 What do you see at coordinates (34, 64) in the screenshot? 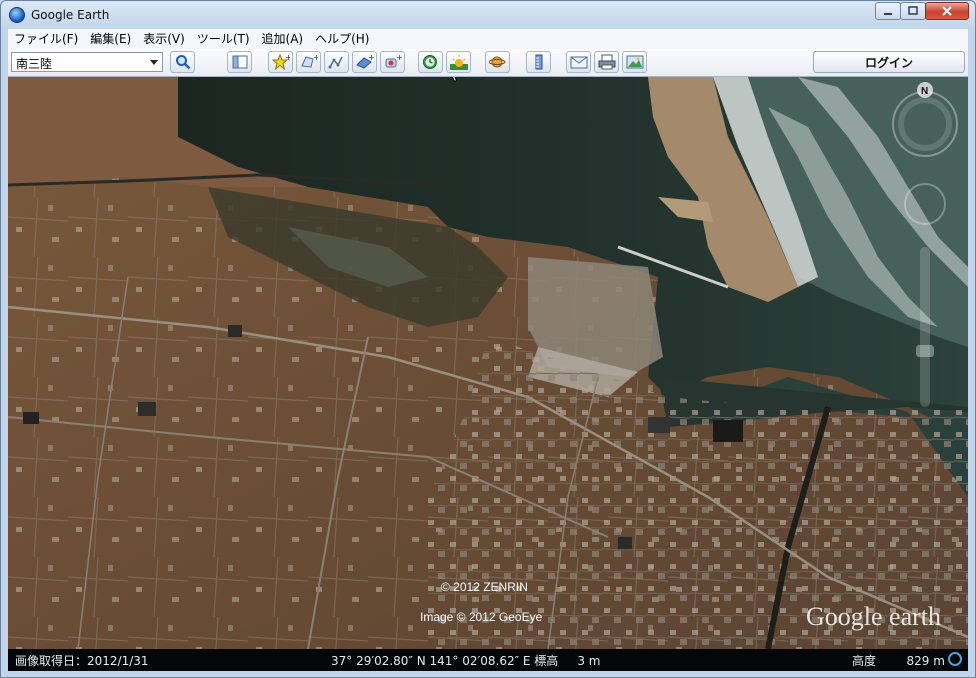
I see `search-value: 南三陸` at bounding box center [34, 64].